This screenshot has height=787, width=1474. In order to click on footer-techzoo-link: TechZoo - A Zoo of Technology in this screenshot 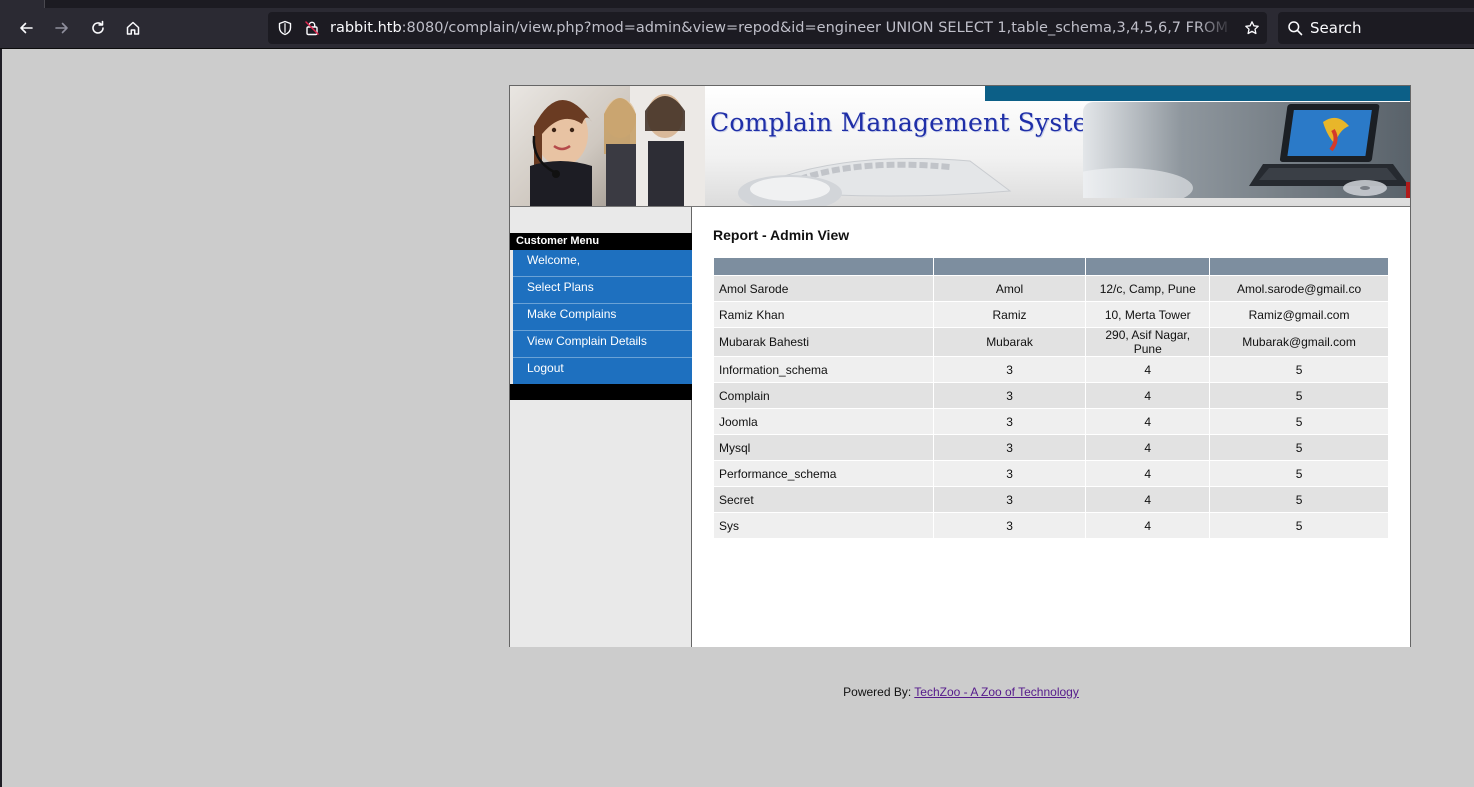, I will do `click(996, 692)`.